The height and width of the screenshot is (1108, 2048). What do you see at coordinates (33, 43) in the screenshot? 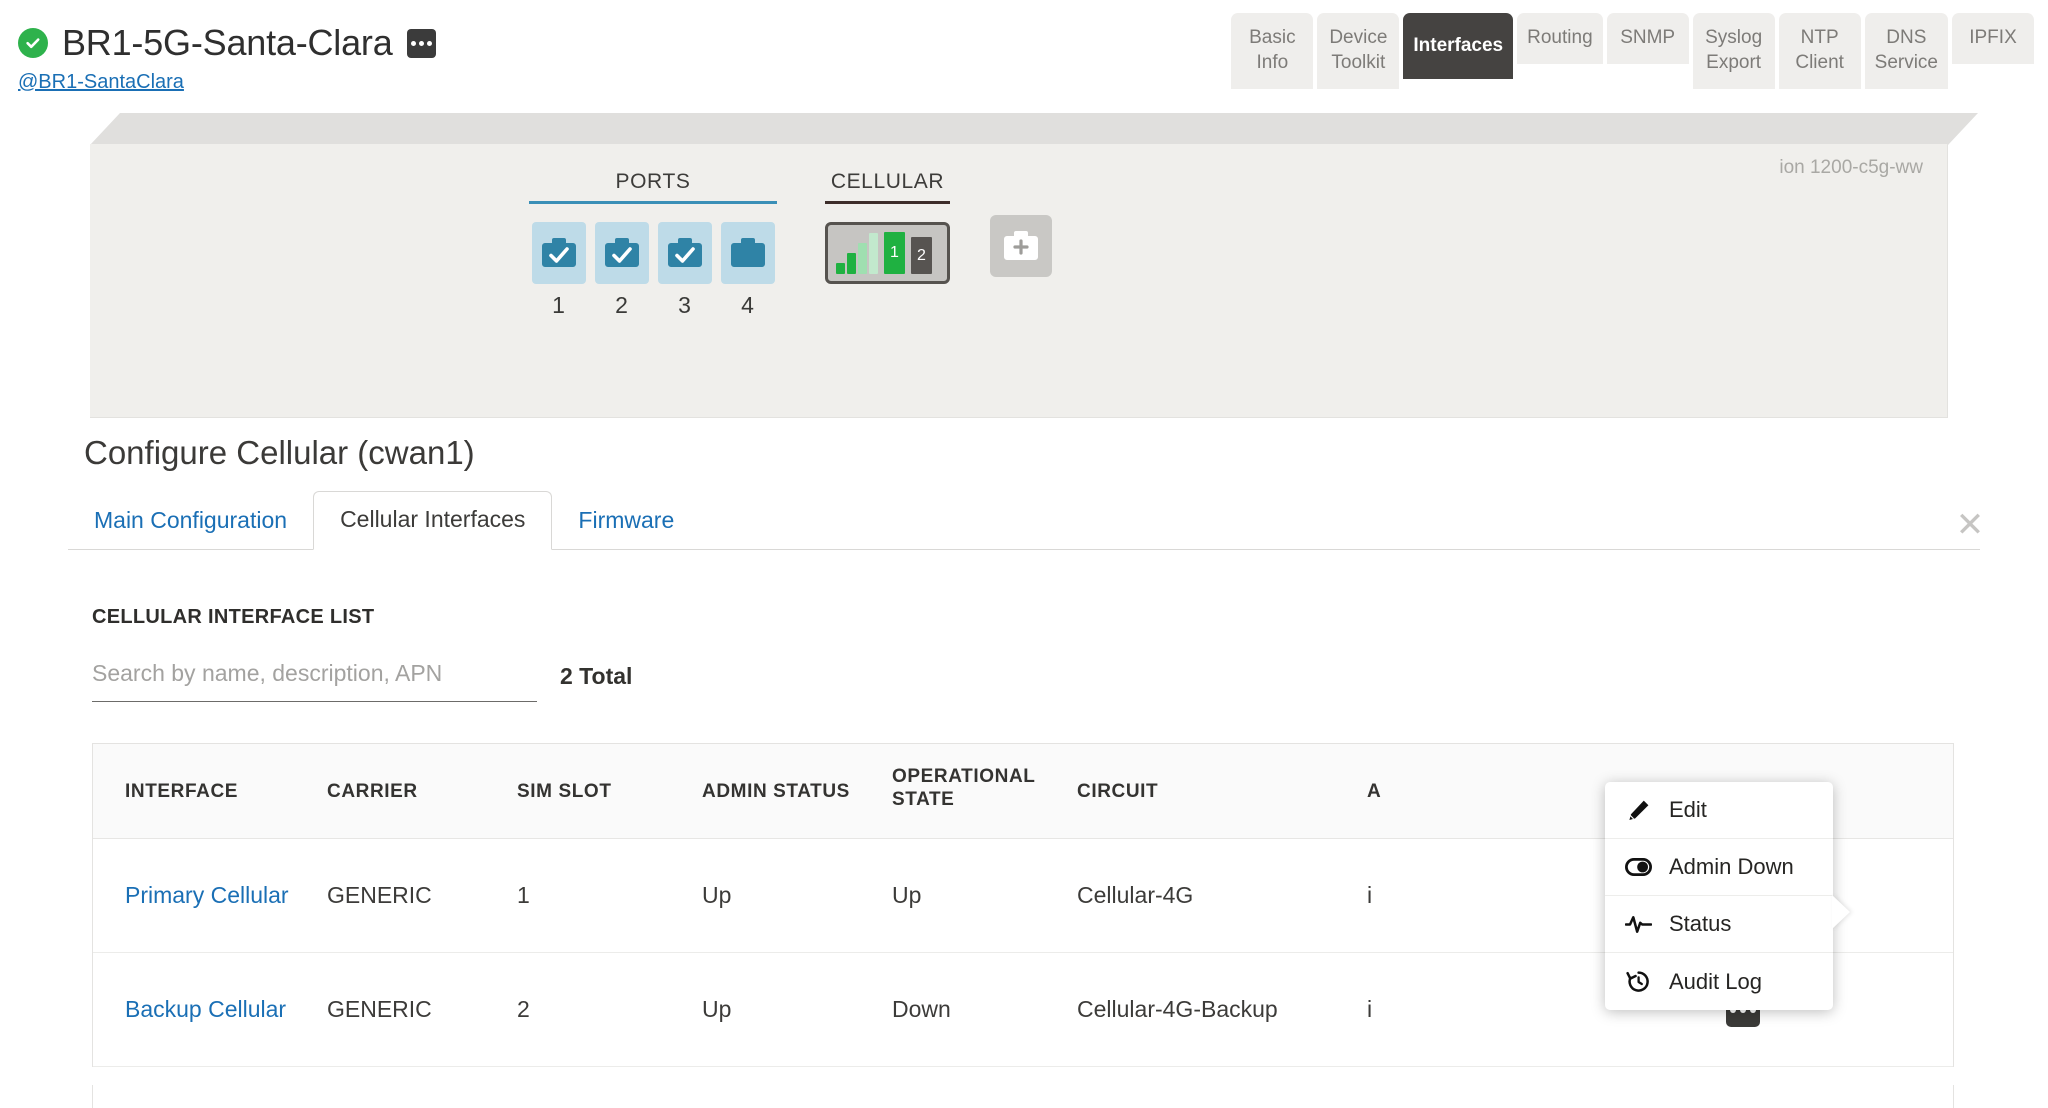
I see `check-circle-icon` at bounding box center [33, 43].